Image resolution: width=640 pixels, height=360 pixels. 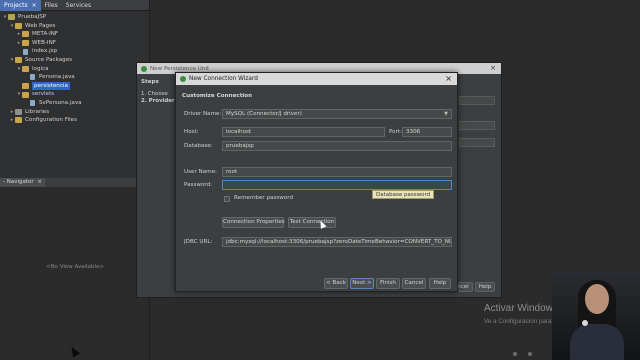 What do you see at coordinates (337, 185) in the screenshot?
I see `password-field` at bounding box center [337, 185].